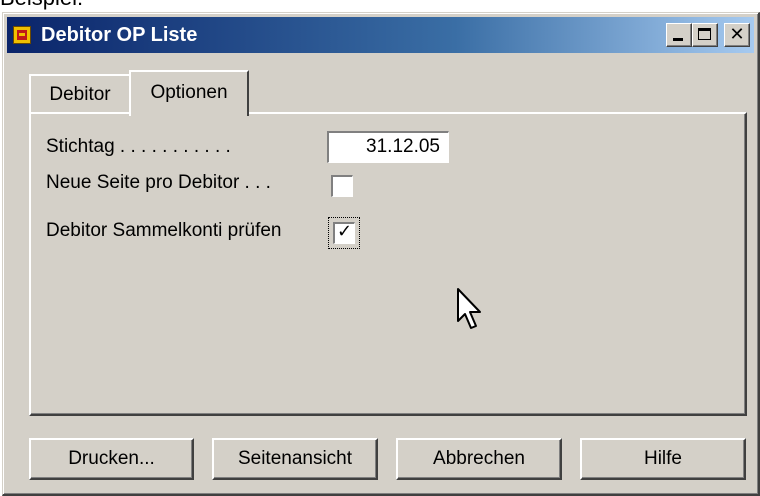 The height and width of the screenshot is (496, 760). What do you see at coordinates (388, 147) in the screenshot?
I see `stichtag-input: 31.12.05` at bounding box center [388, 147].